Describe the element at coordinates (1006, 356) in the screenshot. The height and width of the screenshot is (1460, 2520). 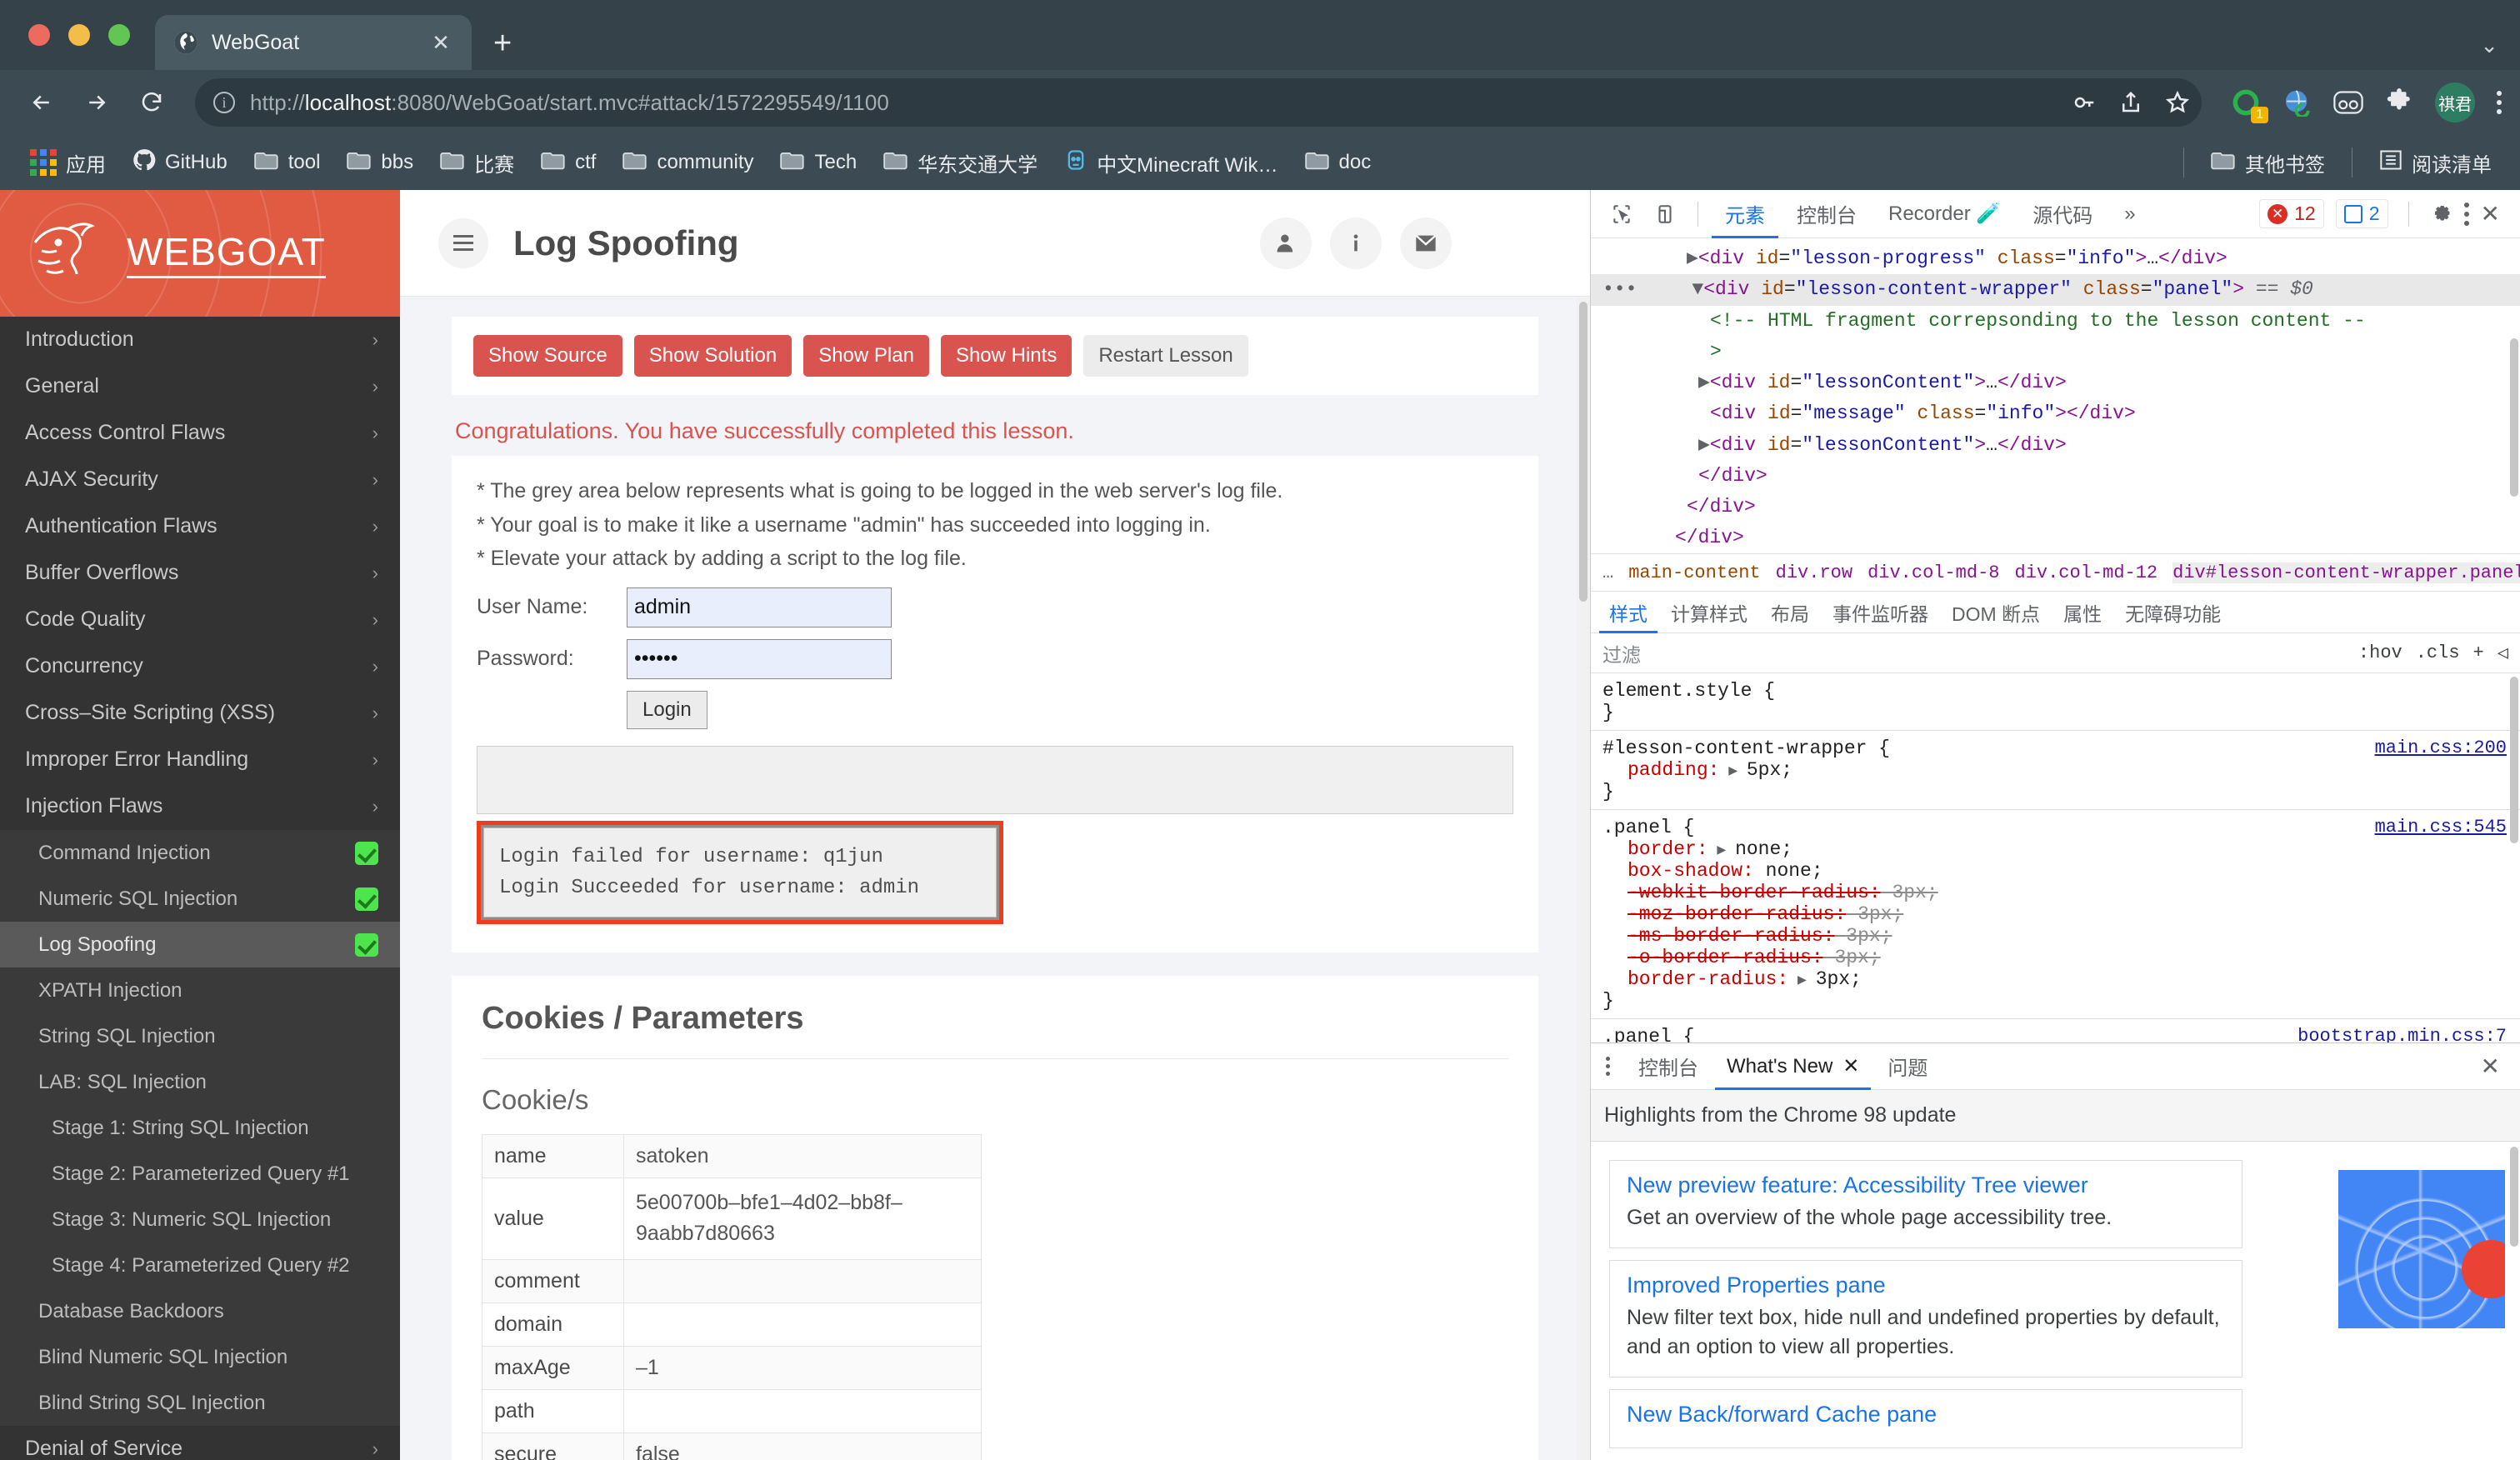
I see `show-hints-button: Show Hints` at that location.